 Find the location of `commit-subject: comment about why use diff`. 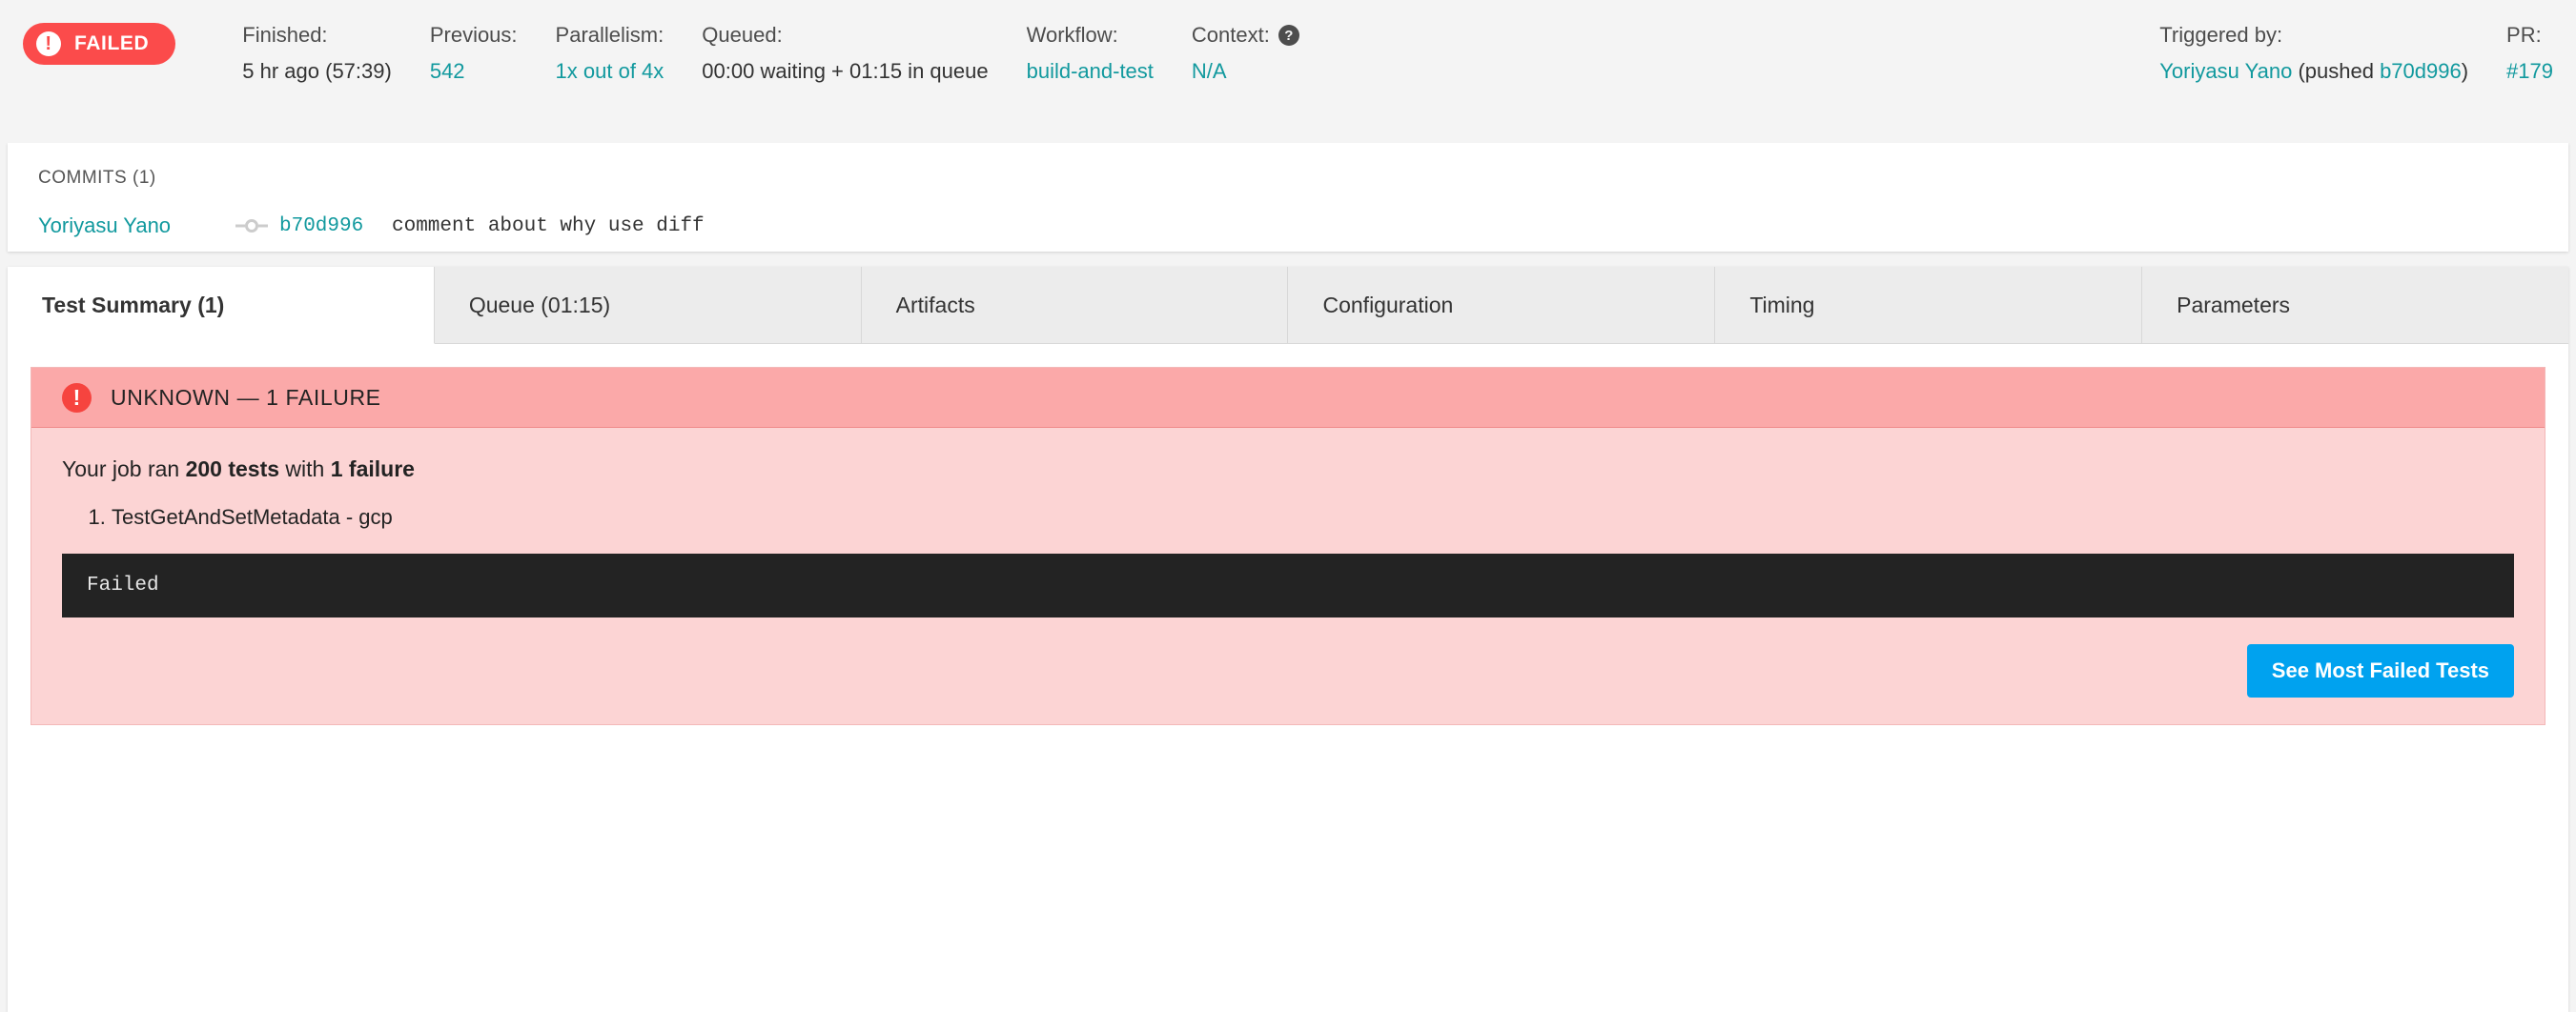

commit-subject: comment about why use diff is located at coordinates (548, 225).